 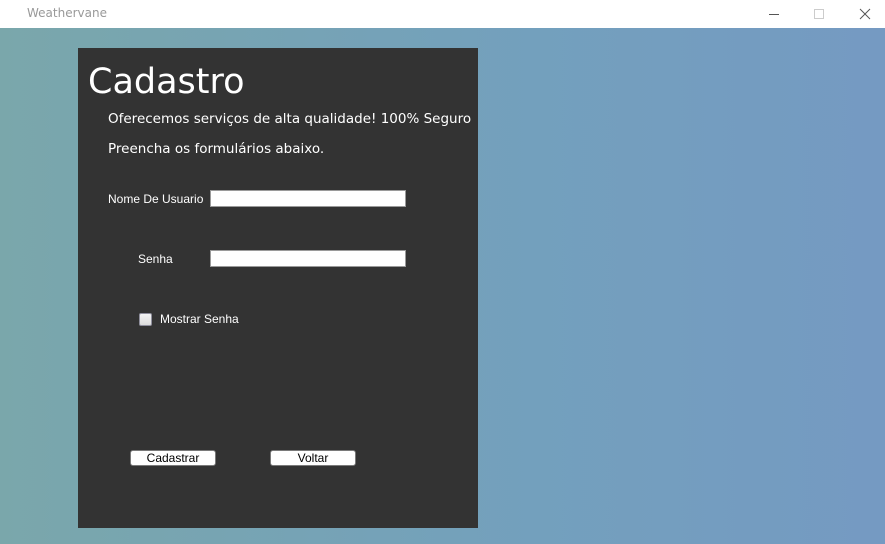 I want to click on show-password-row: Mostrar Senha, so click(x=189, y=319).